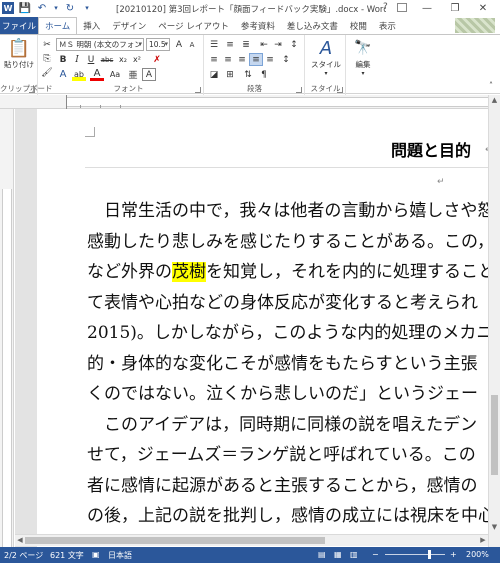  Describe the element at coordinates (387, 25) in the screenshot. I see `tab-item: 表示` at that location.